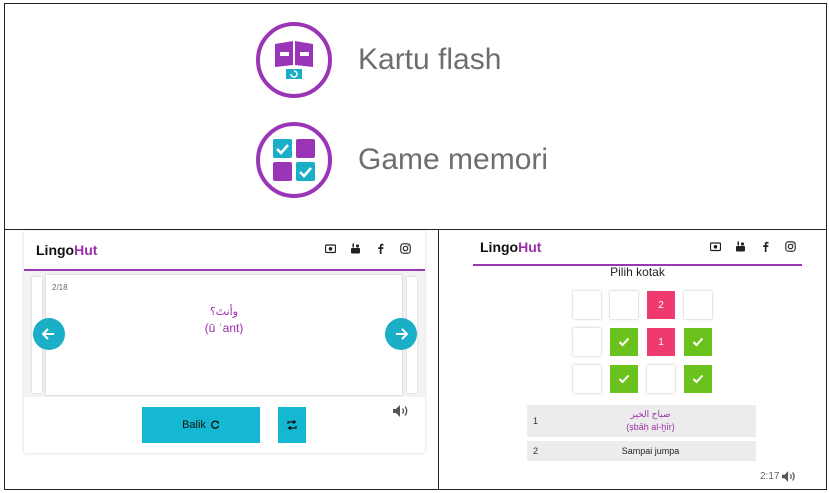 The width and height of the screenshot is (829, 493). I want to click on flashcard: 2/18 وأنتَ؟ (ū ʾant), so click(224, 335).